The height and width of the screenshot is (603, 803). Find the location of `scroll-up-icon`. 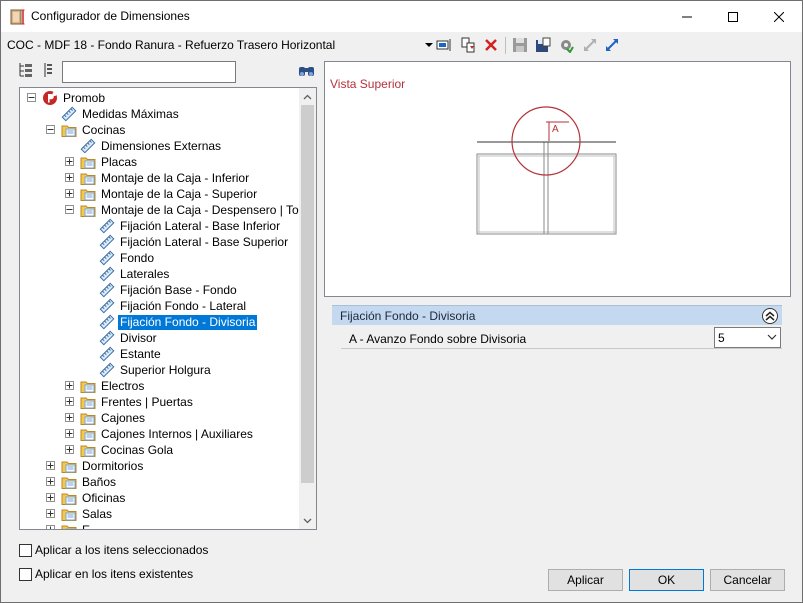

scroll-up-icon is located at coordinates (307, 96).